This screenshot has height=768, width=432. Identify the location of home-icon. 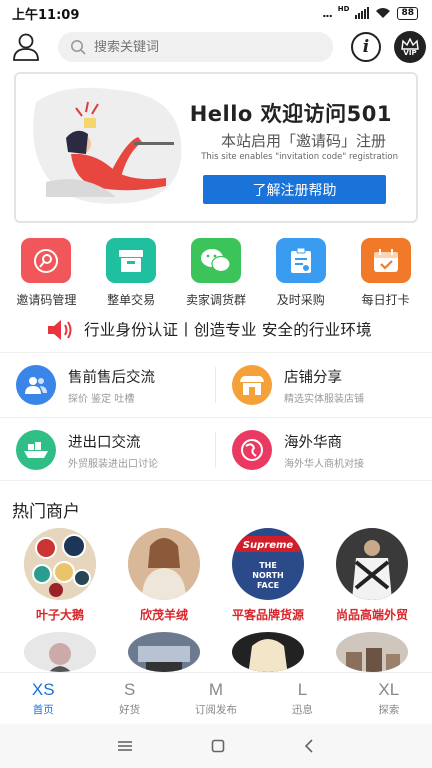
(218, 746).